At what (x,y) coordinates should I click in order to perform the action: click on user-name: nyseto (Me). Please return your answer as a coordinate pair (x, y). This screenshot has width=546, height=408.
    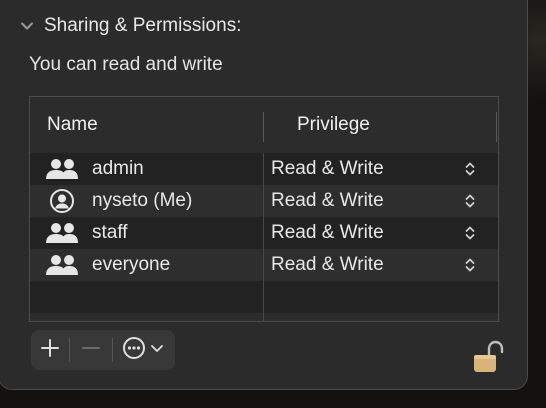
    Looking at the image, I should click on (142, 200).